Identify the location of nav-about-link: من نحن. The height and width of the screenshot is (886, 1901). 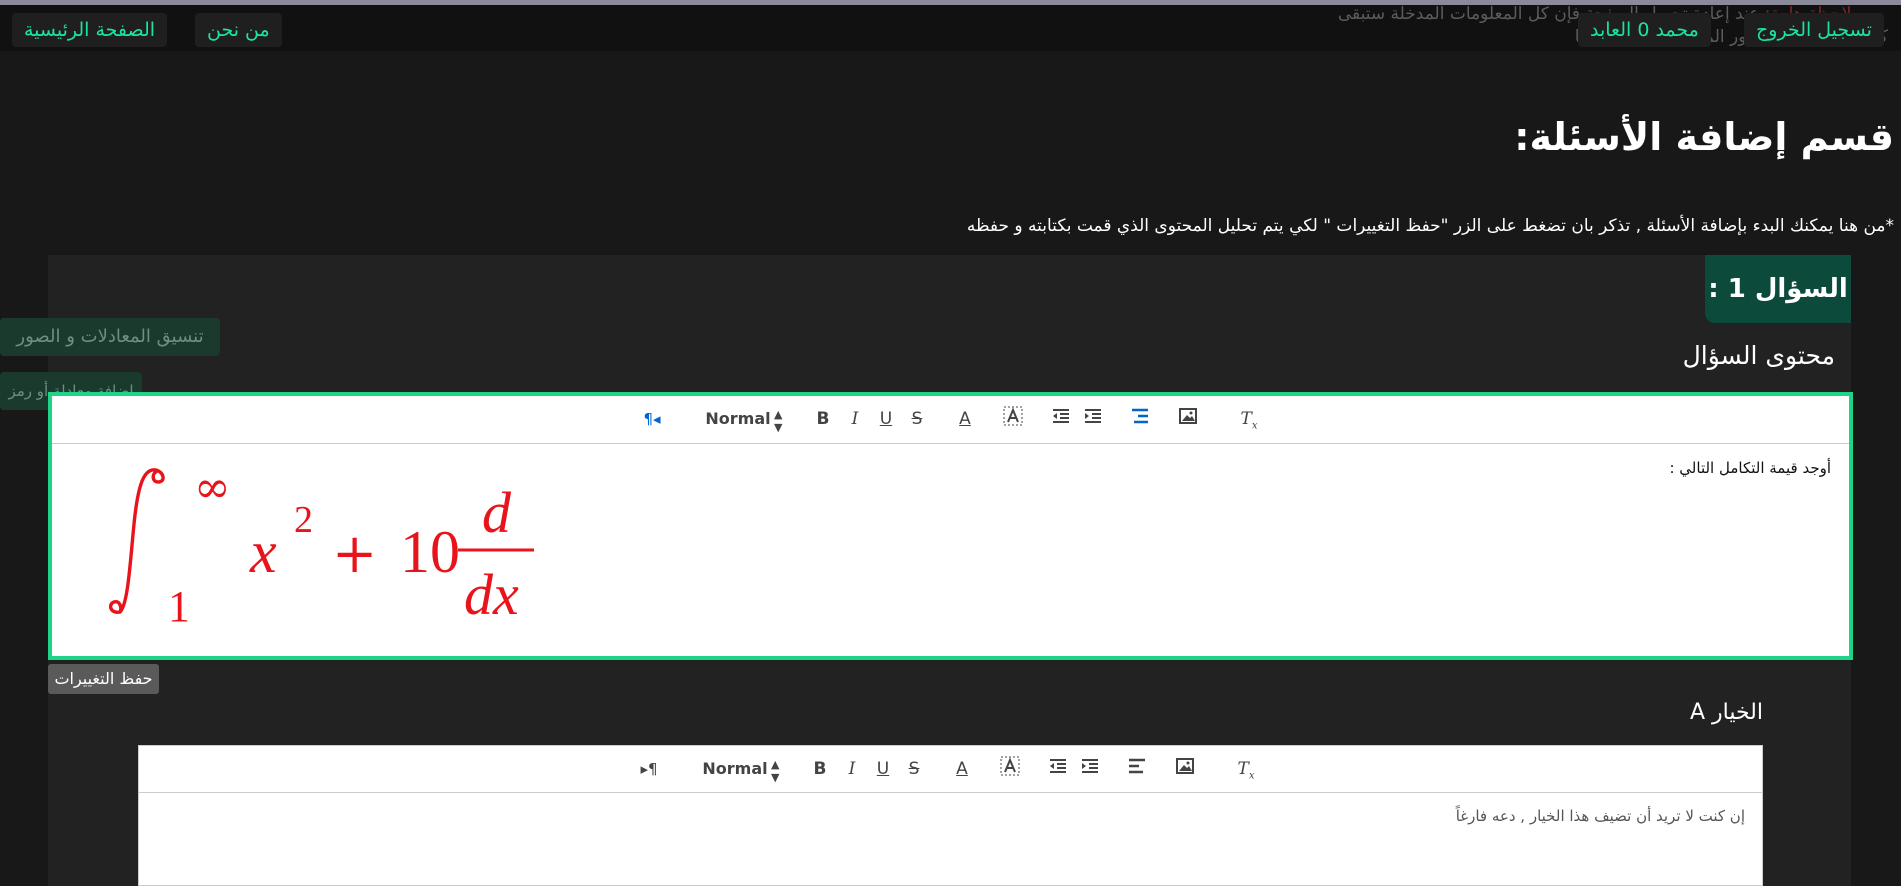
(238, 30).